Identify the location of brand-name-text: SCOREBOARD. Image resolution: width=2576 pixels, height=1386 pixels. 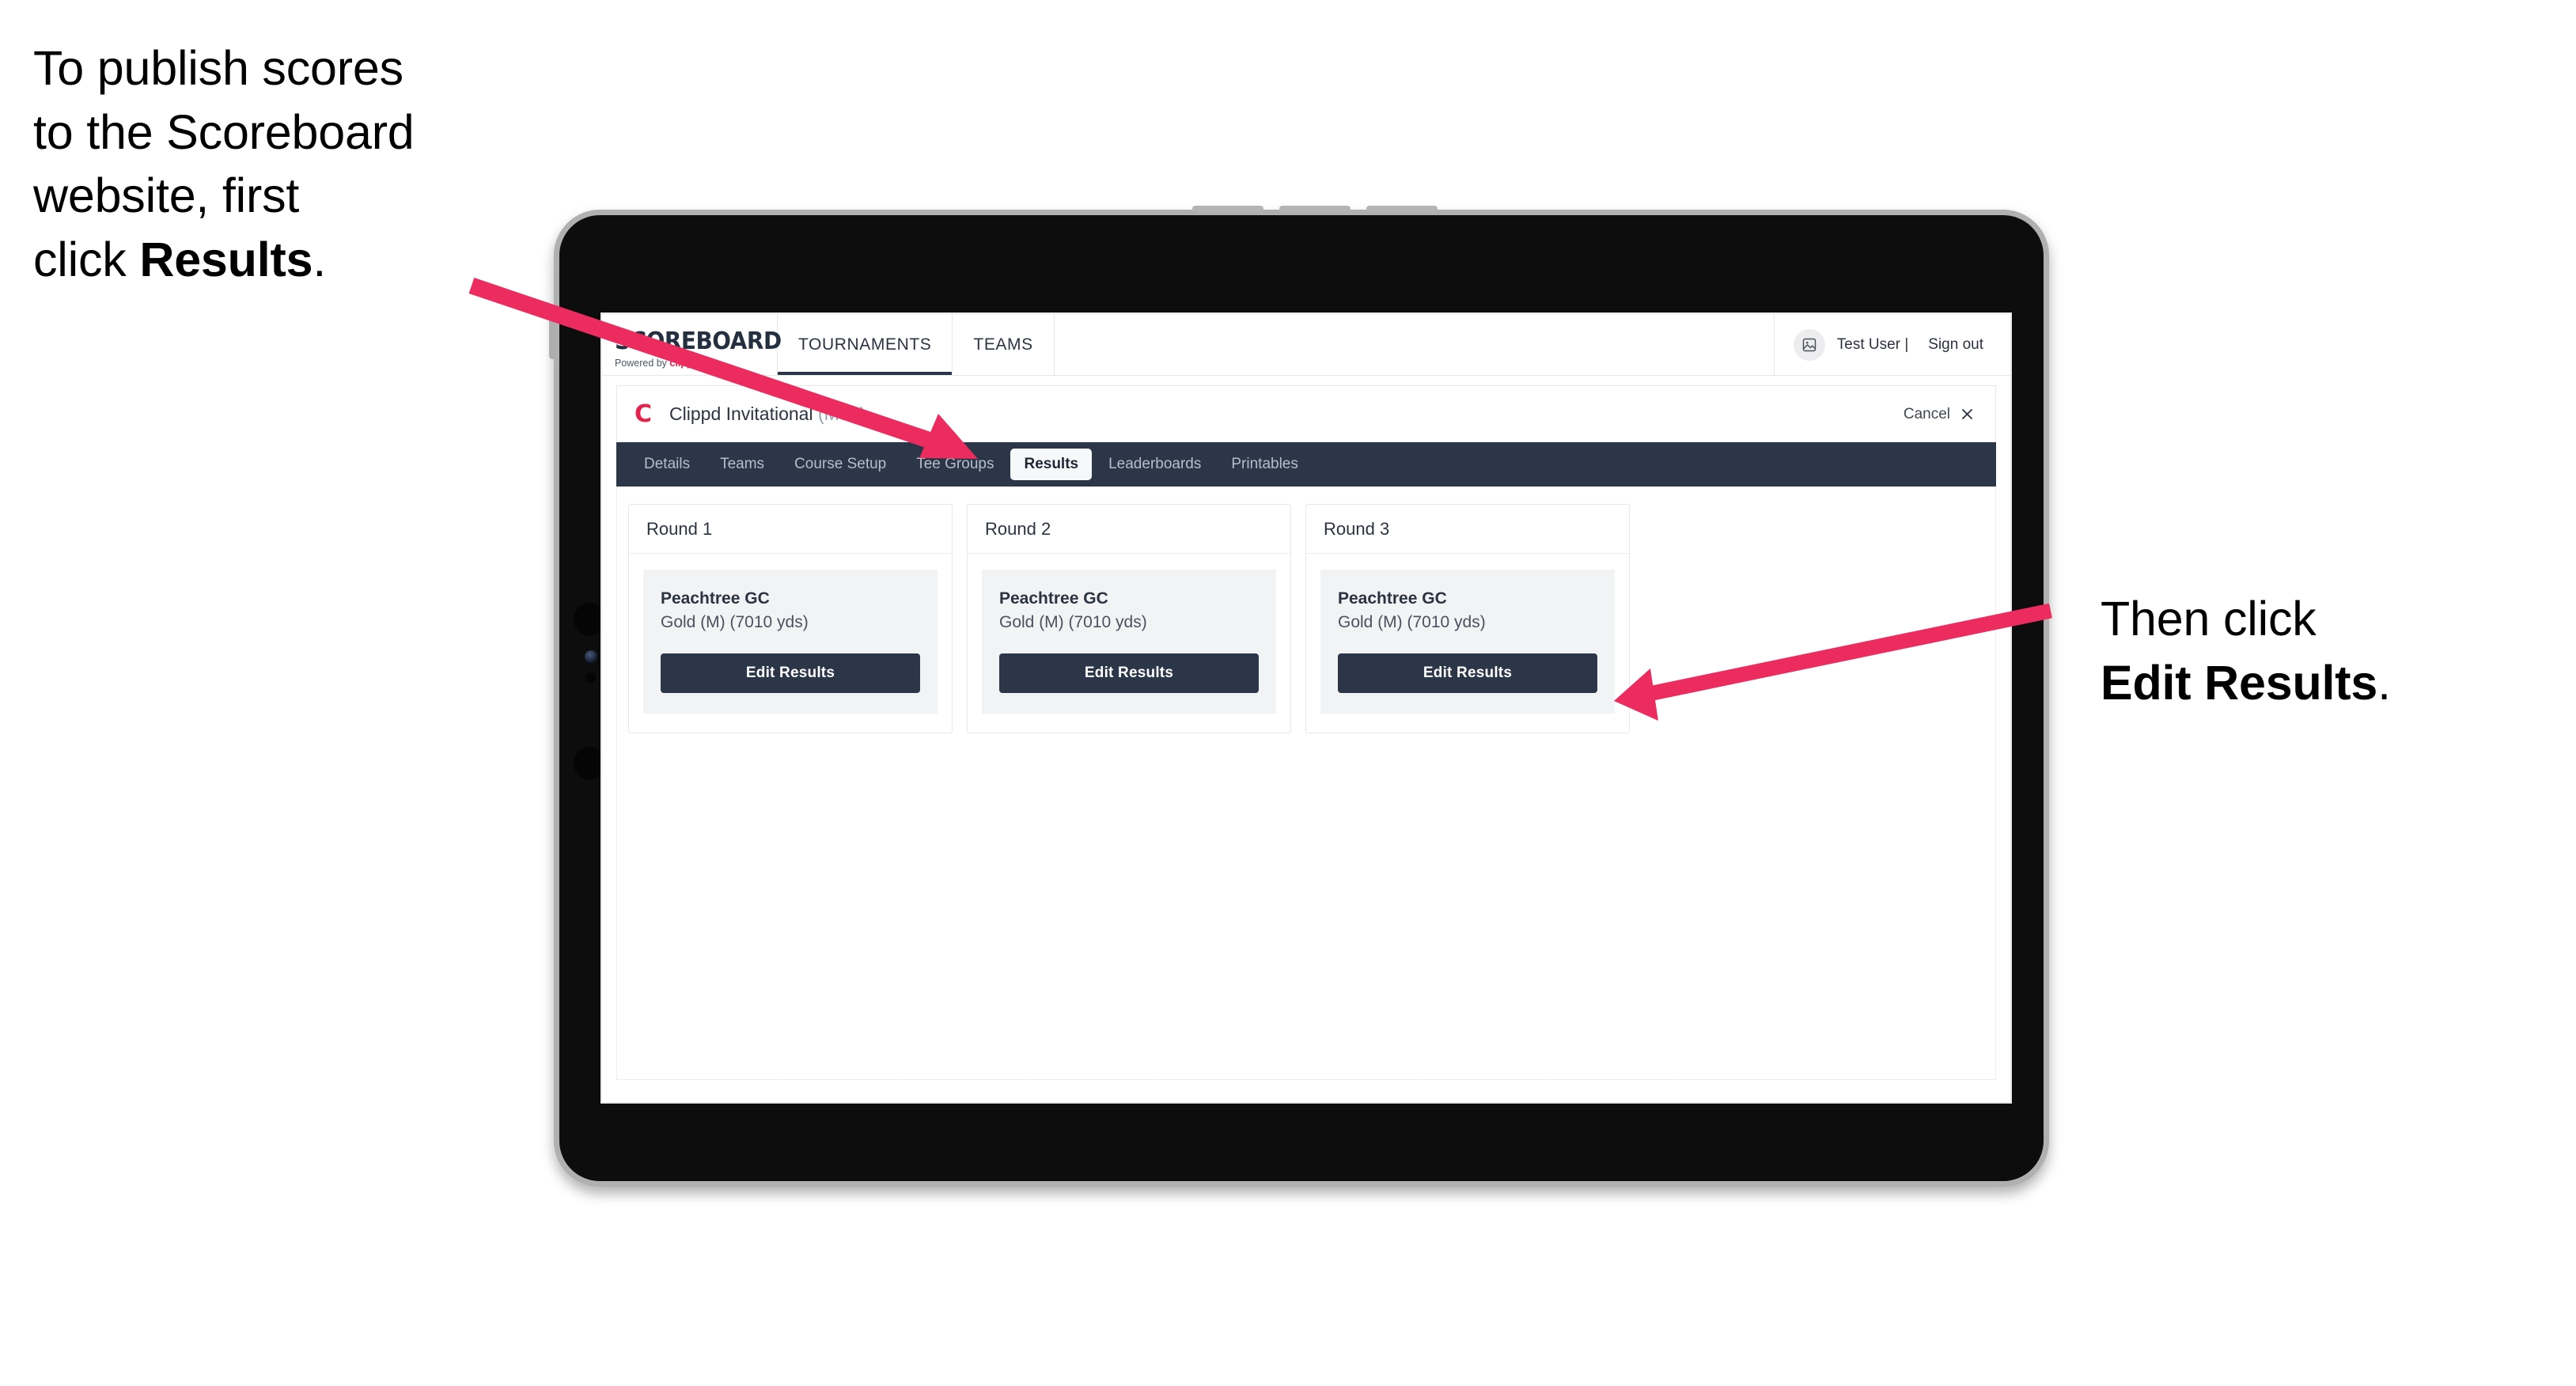
(698, 342).